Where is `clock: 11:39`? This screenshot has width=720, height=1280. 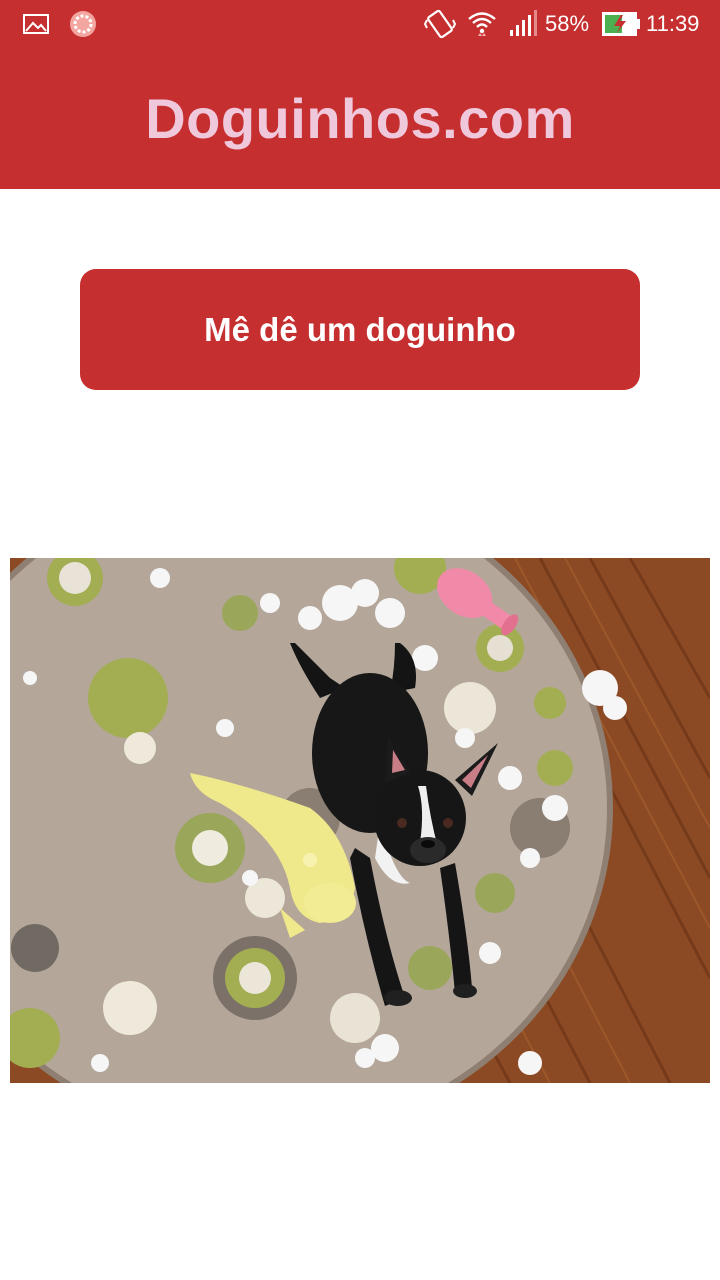 clock: 11:39 is located at coordinates (673, 23).